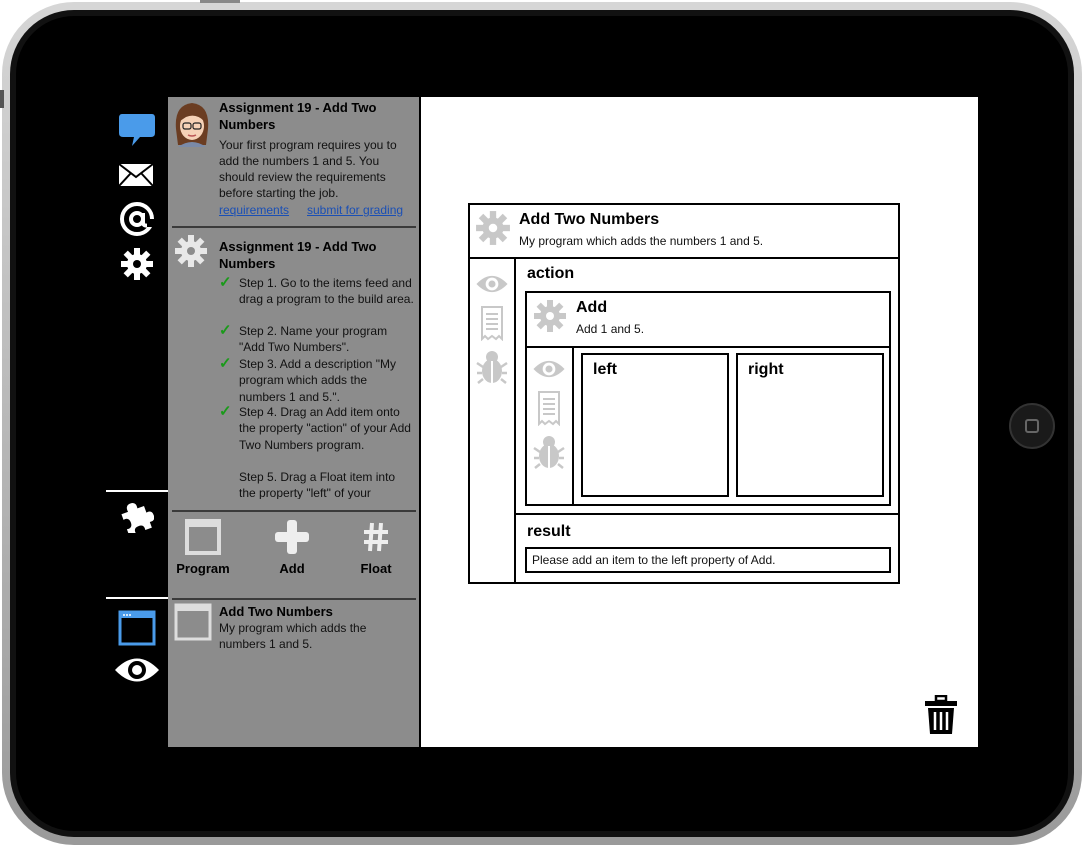  I want to click on chat-bubble-icon, so click(137, 129).